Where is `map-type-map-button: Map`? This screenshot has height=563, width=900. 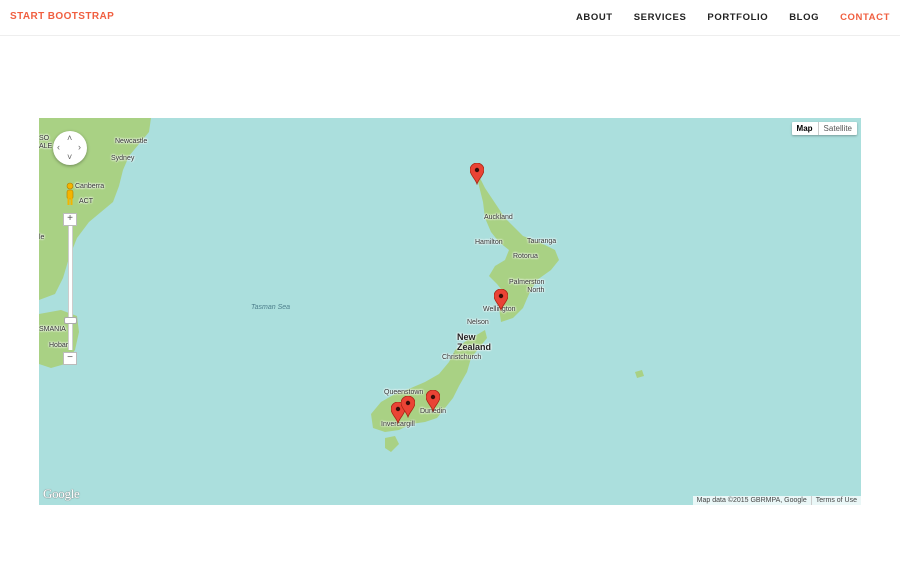 map-type-map-button: Map is located at coordinates (805, 128).